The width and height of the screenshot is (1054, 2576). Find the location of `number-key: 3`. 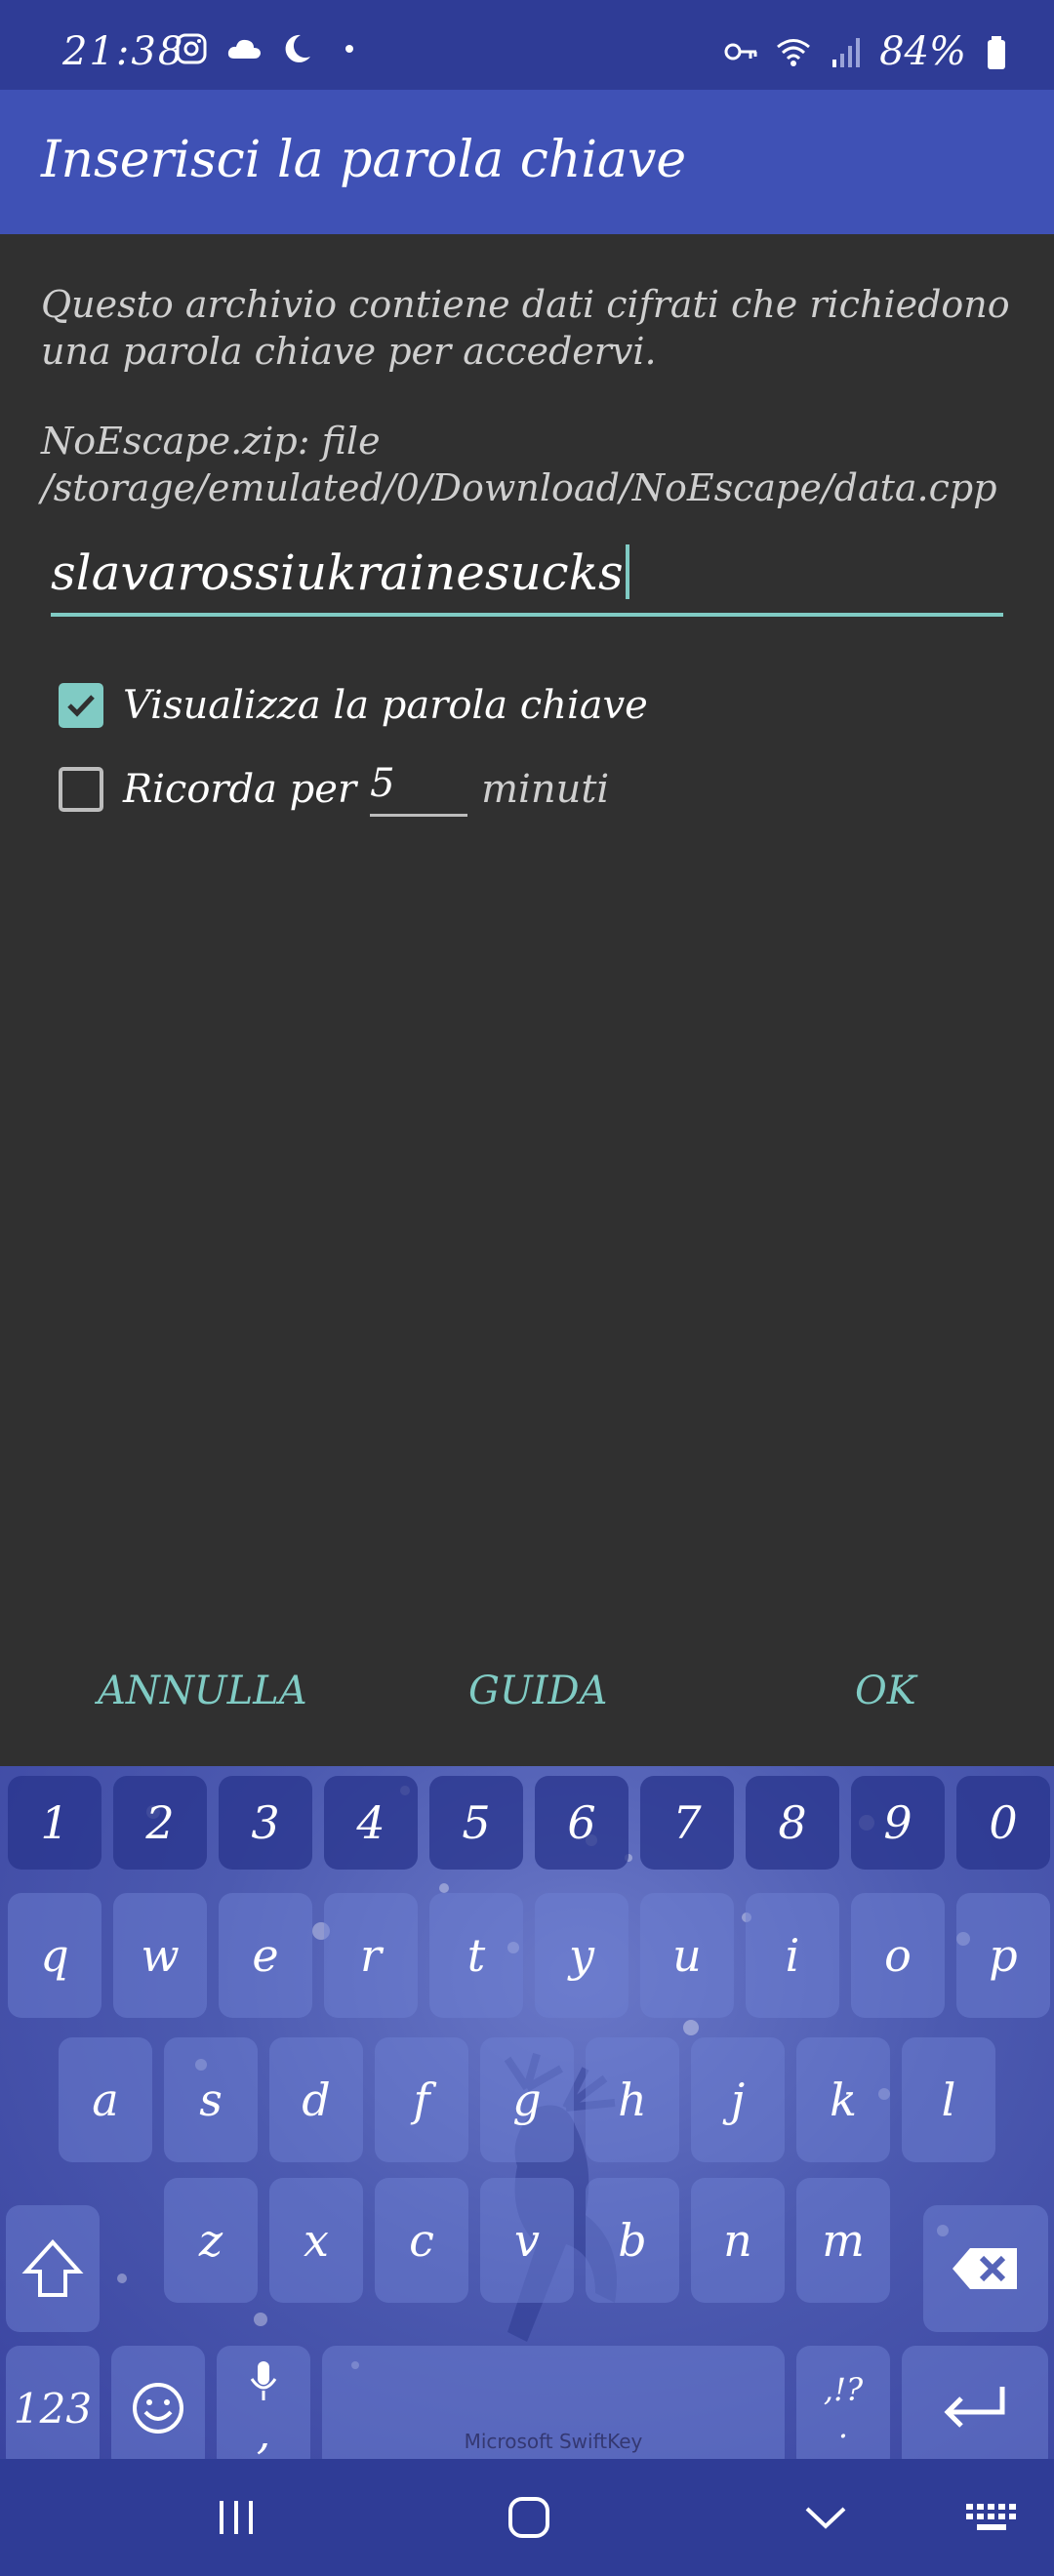

number-key: 3 is located at coordinates (265, 1823).